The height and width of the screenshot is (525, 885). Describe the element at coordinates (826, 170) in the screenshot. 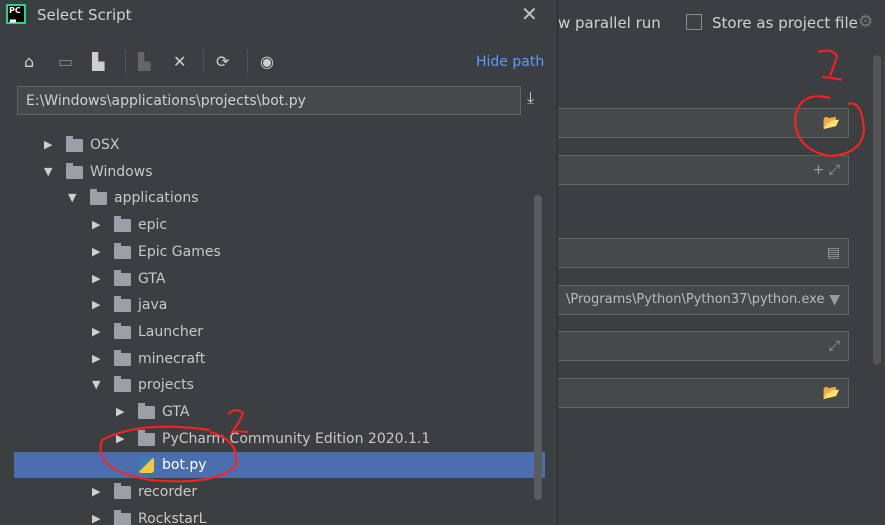

I see `expand-icon: + ⤢` at that location.